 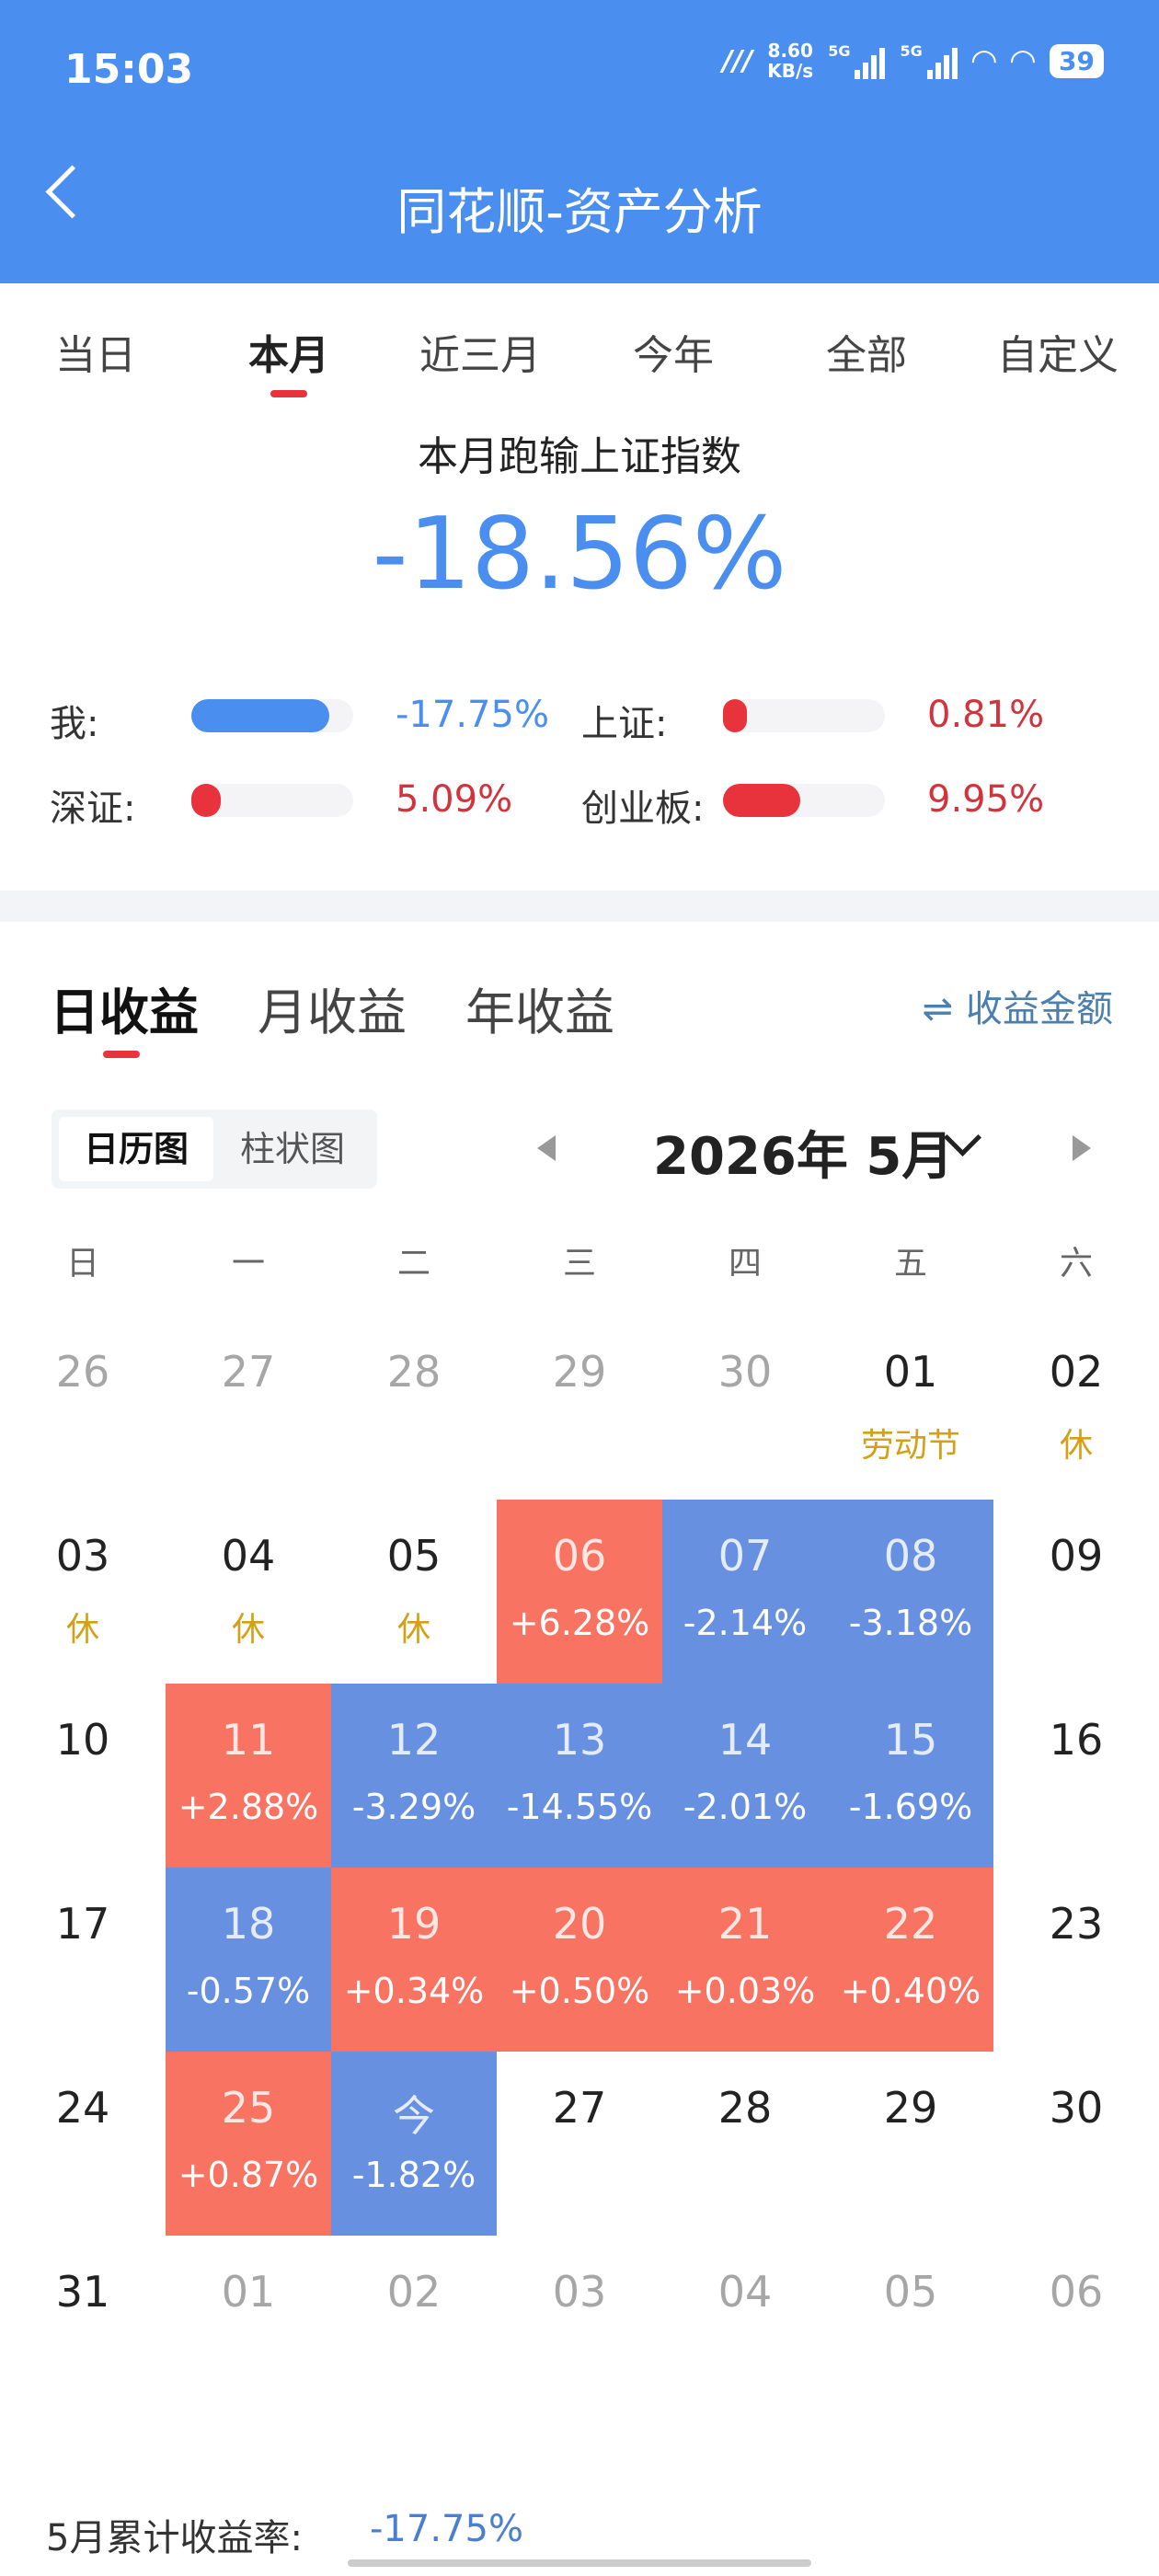 What do you see at coordinates (539, 1008) in the screenshot?
I see `tab-yearly-income: 年收益` at bounding box center [539, 1008].